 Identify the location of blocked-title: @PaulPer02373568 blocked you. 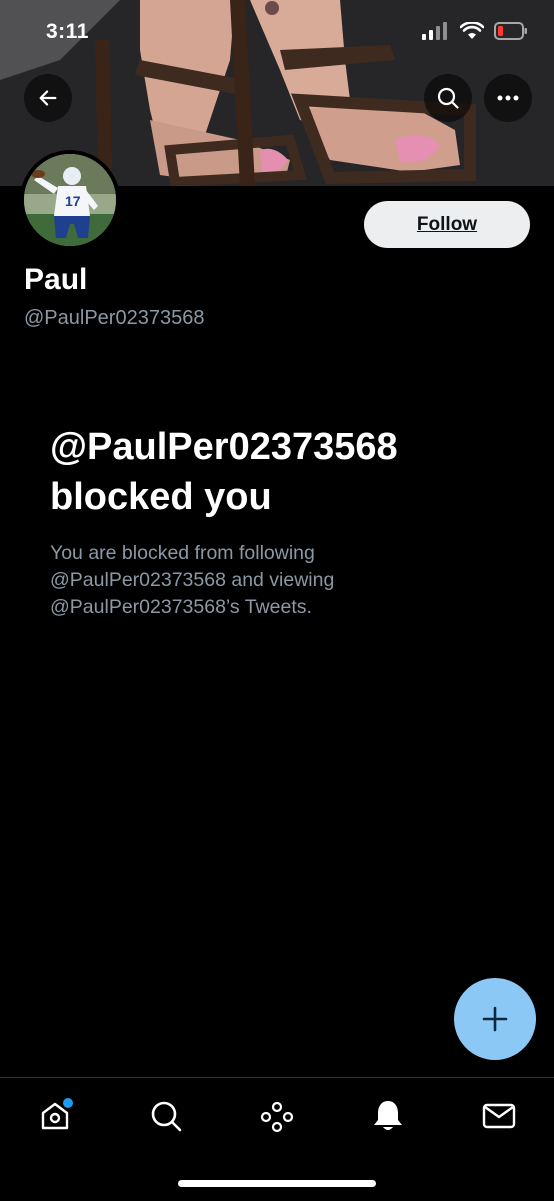
(280, 472).